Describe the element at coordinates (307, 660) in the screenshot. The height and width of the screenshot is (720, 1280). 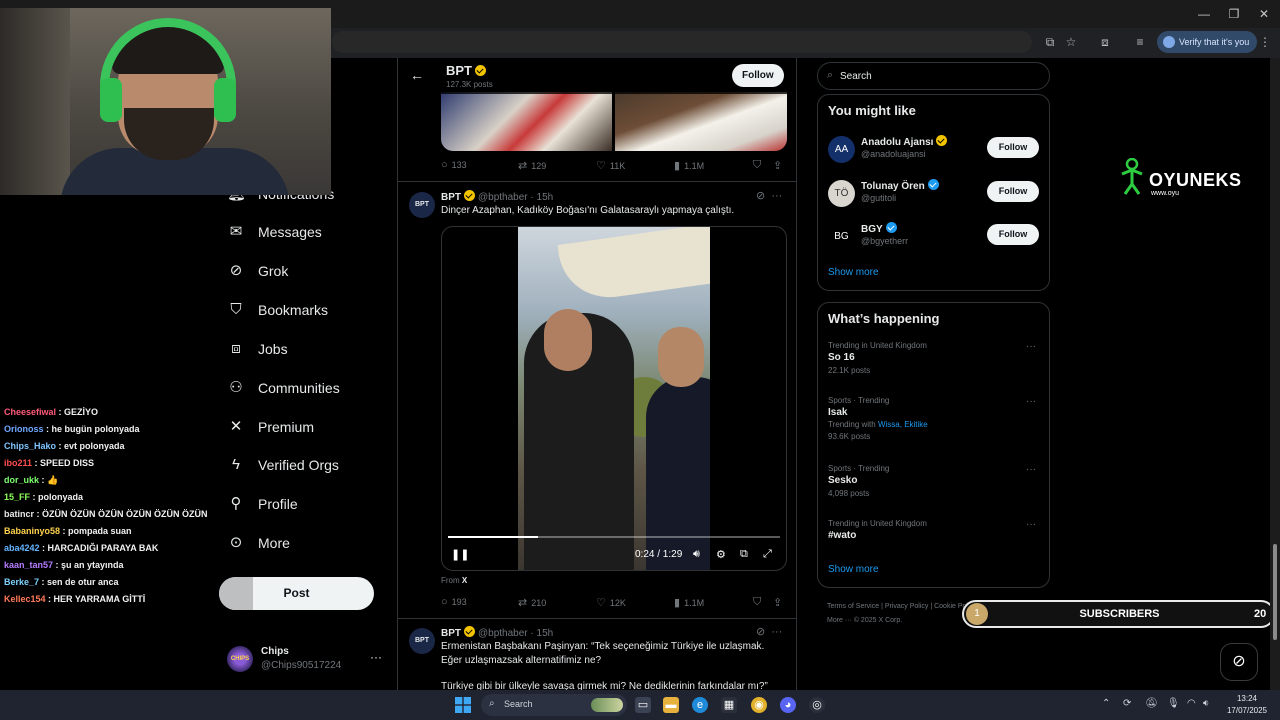
I see `account-switcher: CHIPS Chips @Chips90517224 ···` at that location.